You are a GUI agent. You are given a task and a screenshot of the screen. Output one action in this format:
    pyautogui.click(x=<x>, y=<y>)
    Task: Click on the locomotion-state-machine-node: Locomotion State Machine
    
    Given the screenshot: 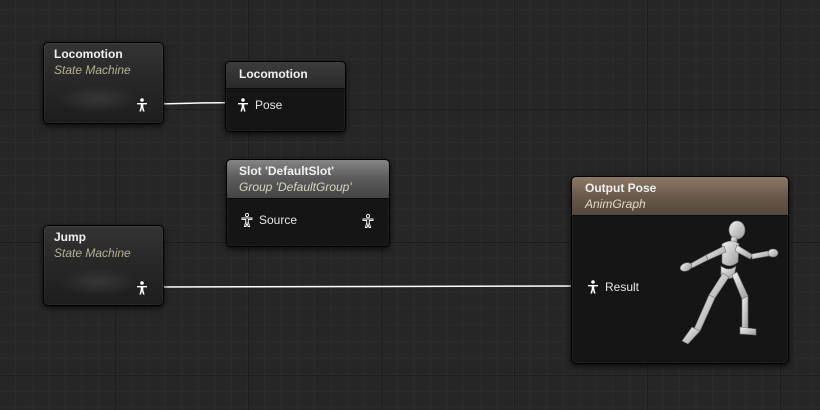 What is the action you would take?
    pyautogui.click(x=103, y=83)
    